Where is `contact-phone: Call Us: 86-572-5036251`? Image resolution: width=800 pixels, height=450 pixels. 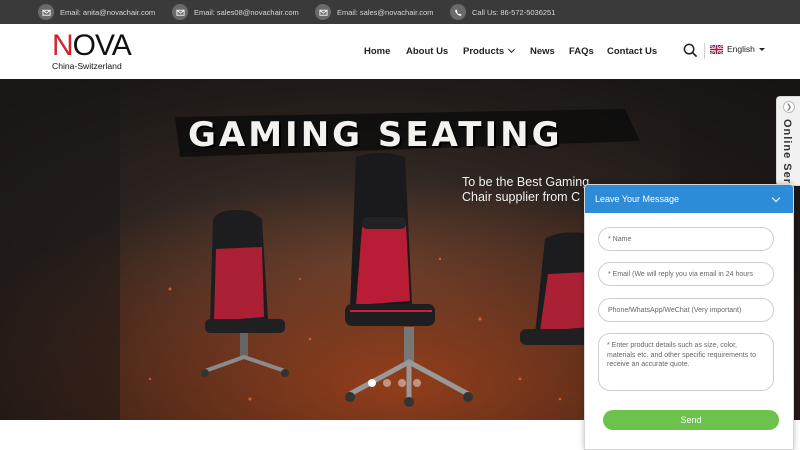
contact-phone: Call Us: 86-572-5036251 is located at coordinates (502, 12).